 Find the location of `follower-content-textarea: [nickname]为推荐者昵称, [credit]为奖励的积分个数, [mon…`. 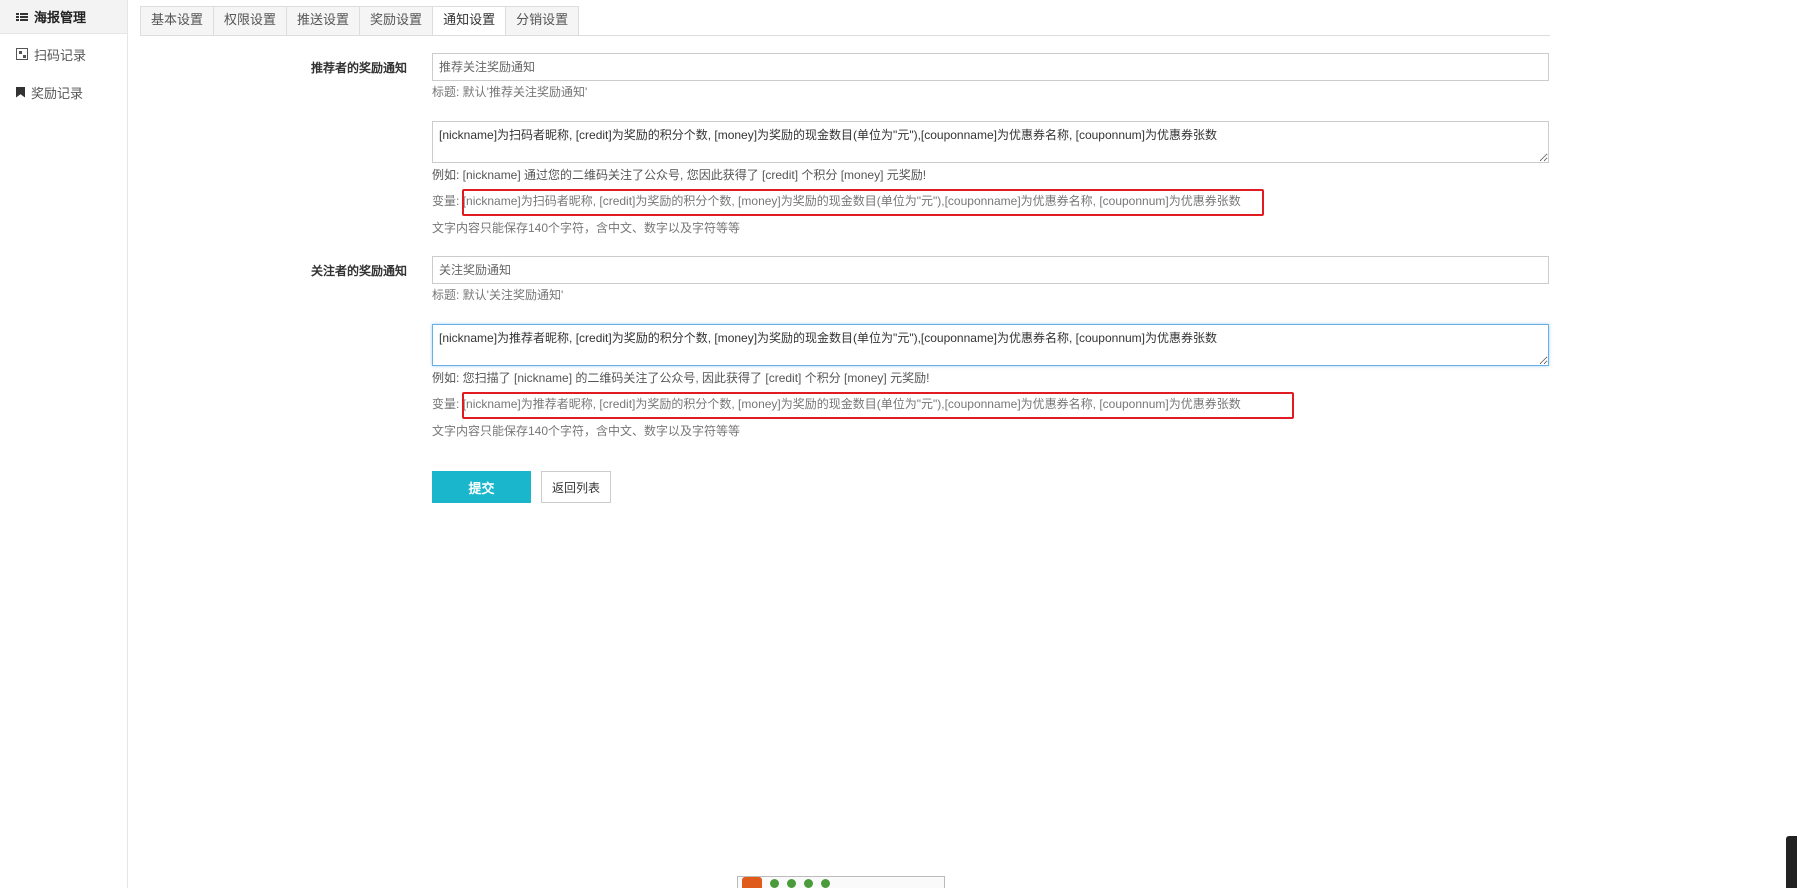

follower-content-textarea: [nickname]为推荐者昵称, [credit]为奖励的积分个数, [mon… is located at coordinates (990, 345).